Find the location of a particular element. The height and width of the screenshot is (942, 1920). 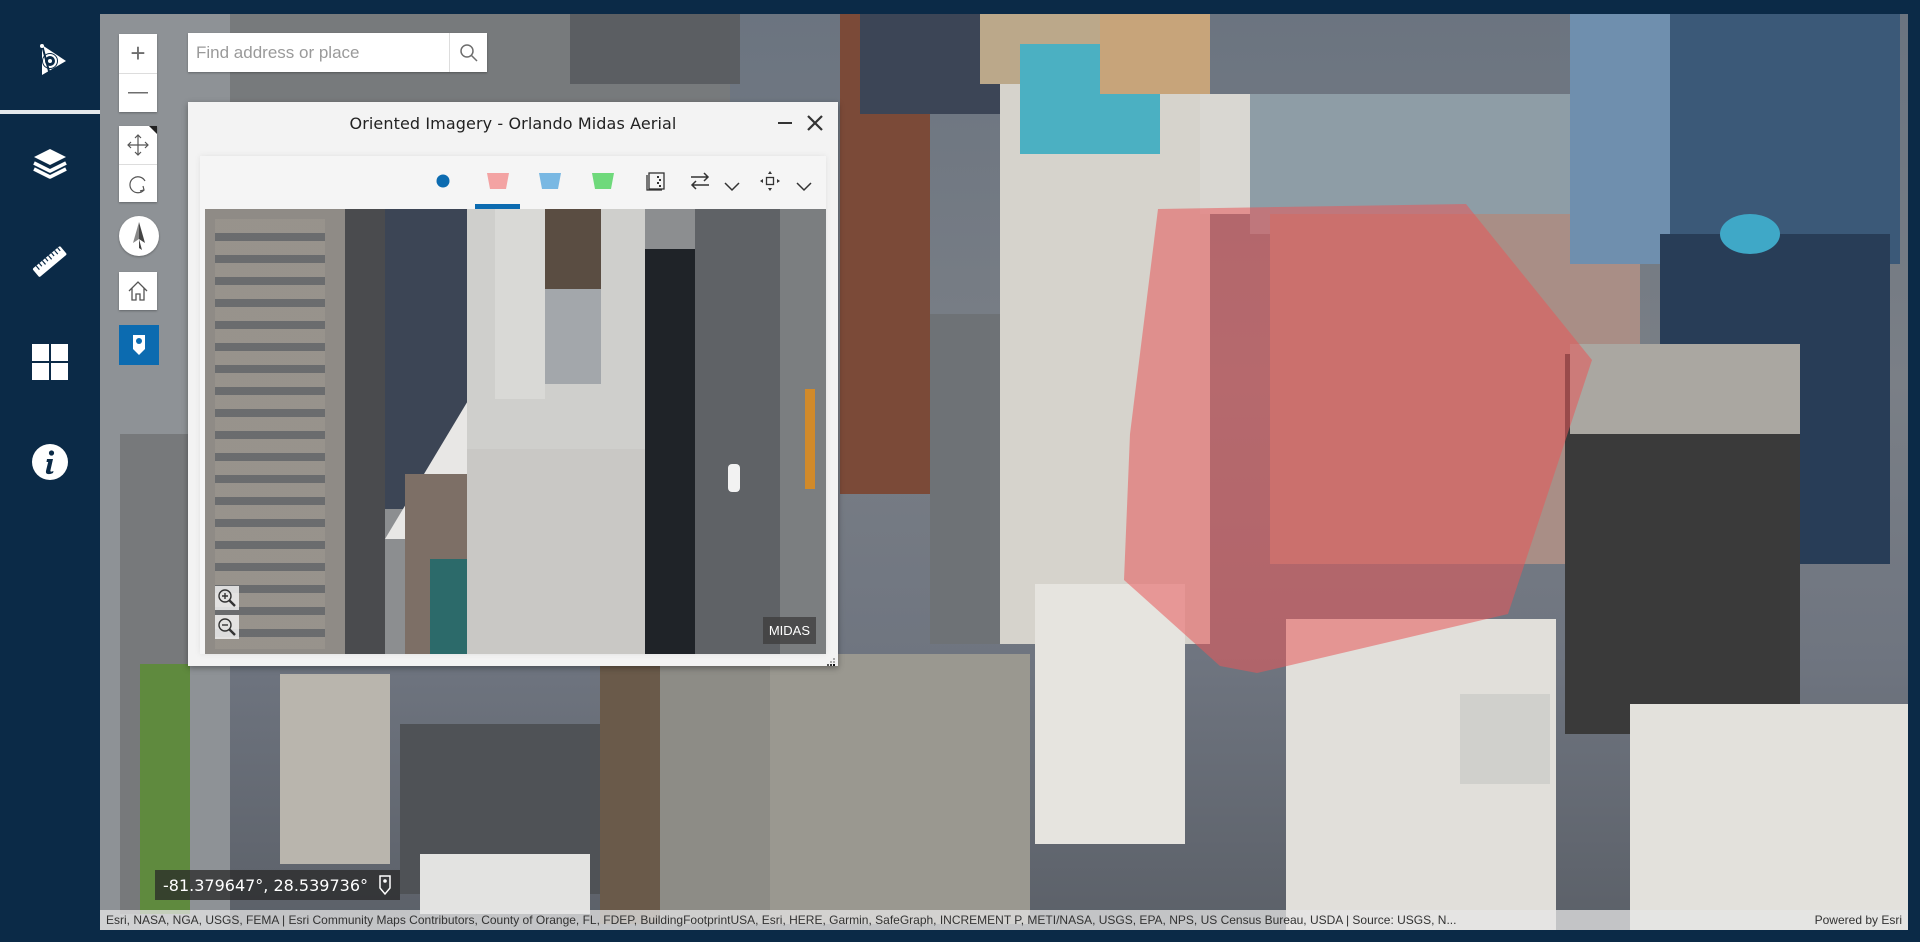

swap-arrows-icon is located at coordinates (700, 181).